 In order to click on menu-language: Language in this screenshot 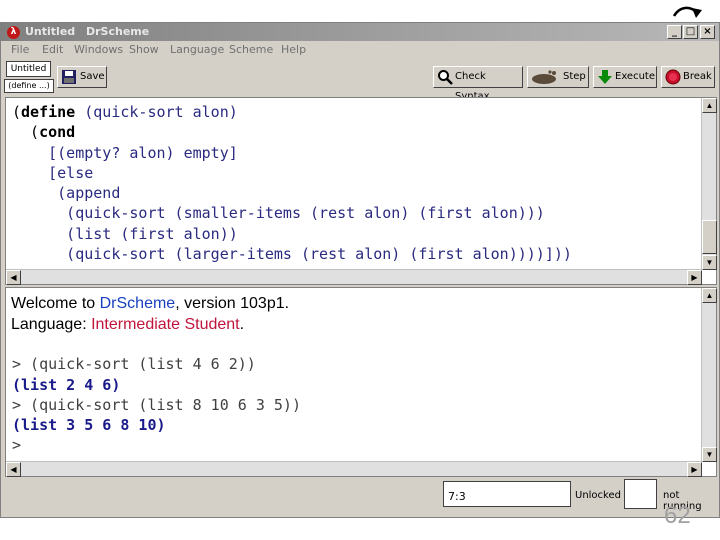, I will do `click(197, 49)`.